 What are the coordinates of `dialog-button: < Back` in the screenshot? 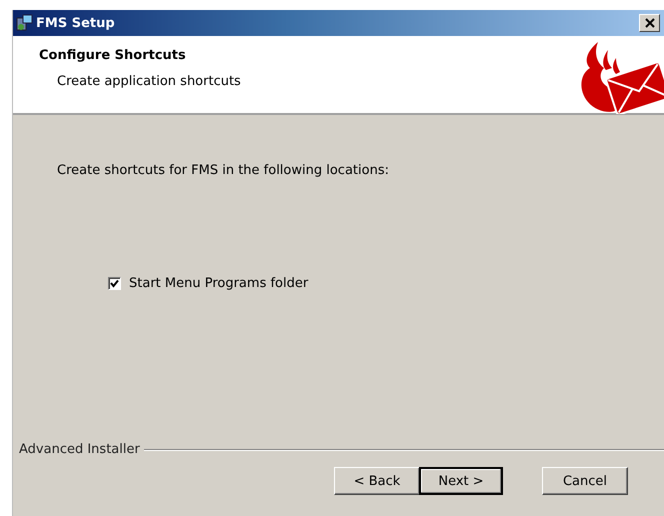 It's located at (377, 481).